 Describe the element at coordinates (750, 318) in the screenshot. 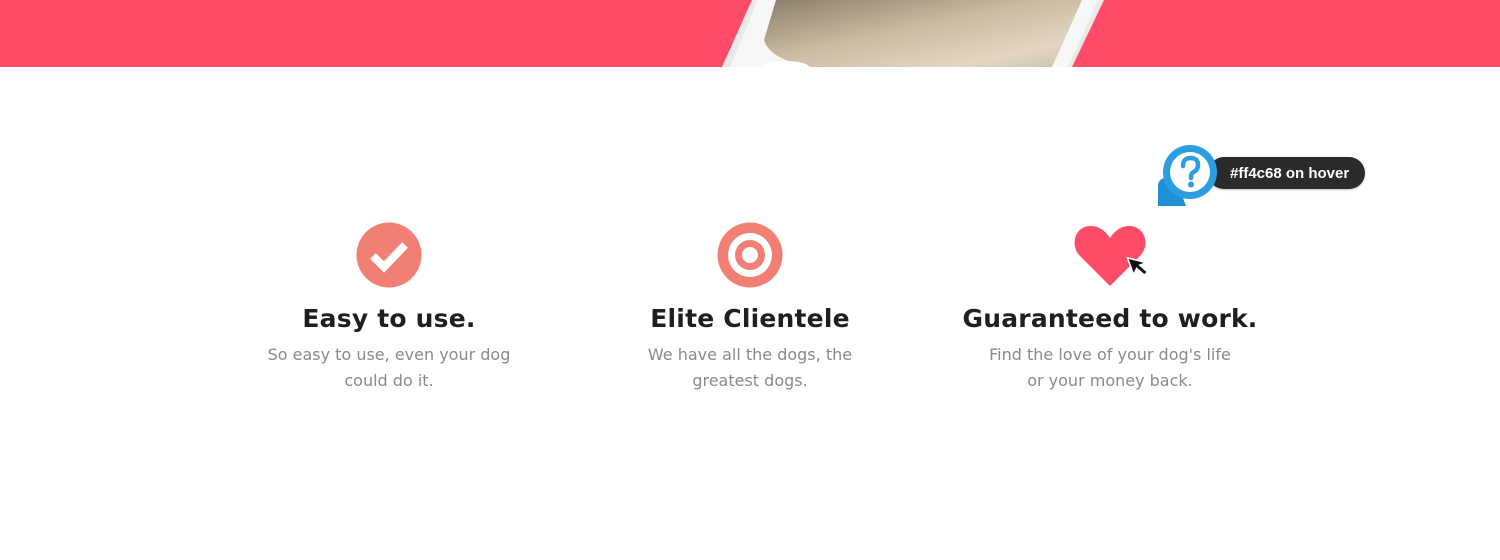

I see `feature-title: Elite Clientele` at that location.